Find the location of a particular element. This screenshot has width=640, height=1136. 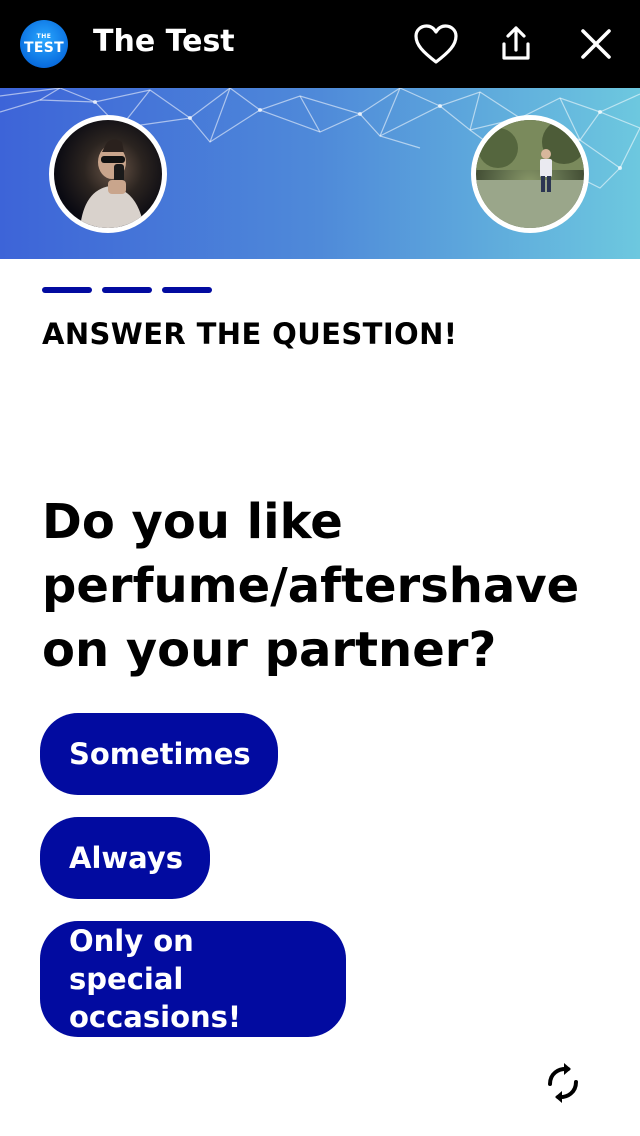

logo-top-text: THE is located at coordinates (44, 36).